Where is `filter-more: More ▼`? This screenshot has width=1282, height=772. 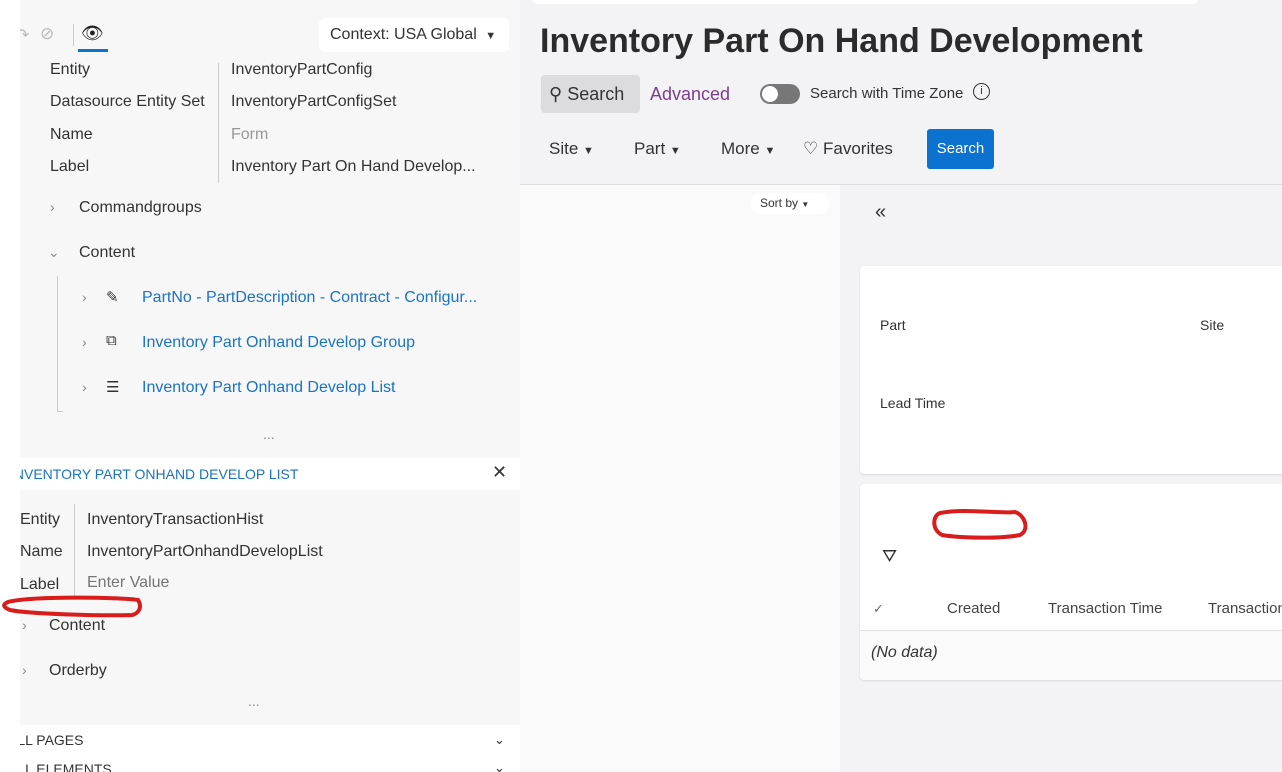 filter-more: More ▼ is located at coordinates (748, 149).